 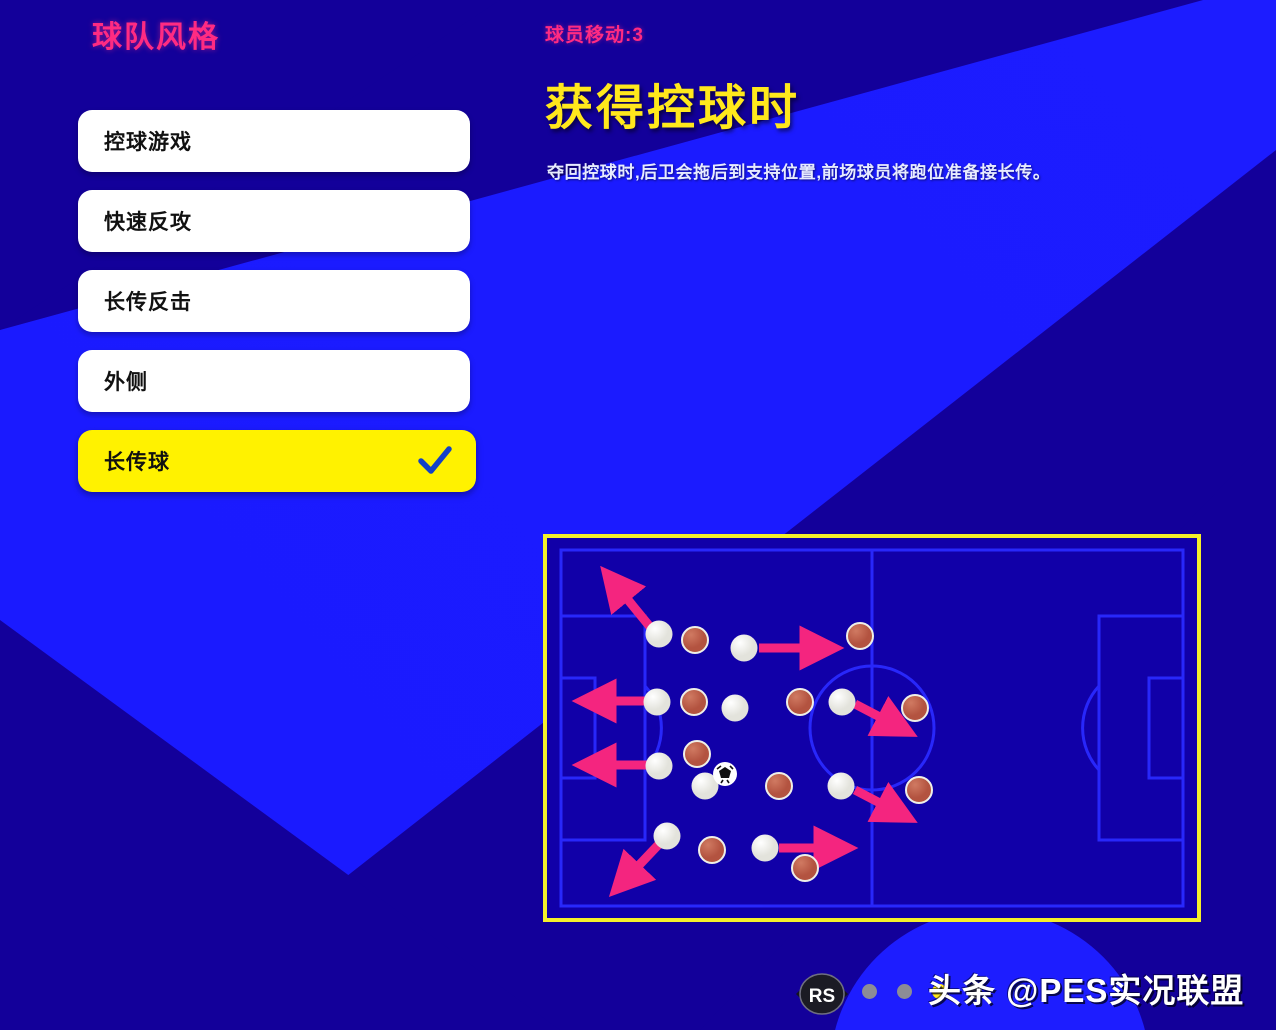 What do you see at coordinates (148, 142) in the screenshot?
I see `style-option-label: 控球游戏` at bounding box center [148, 142].